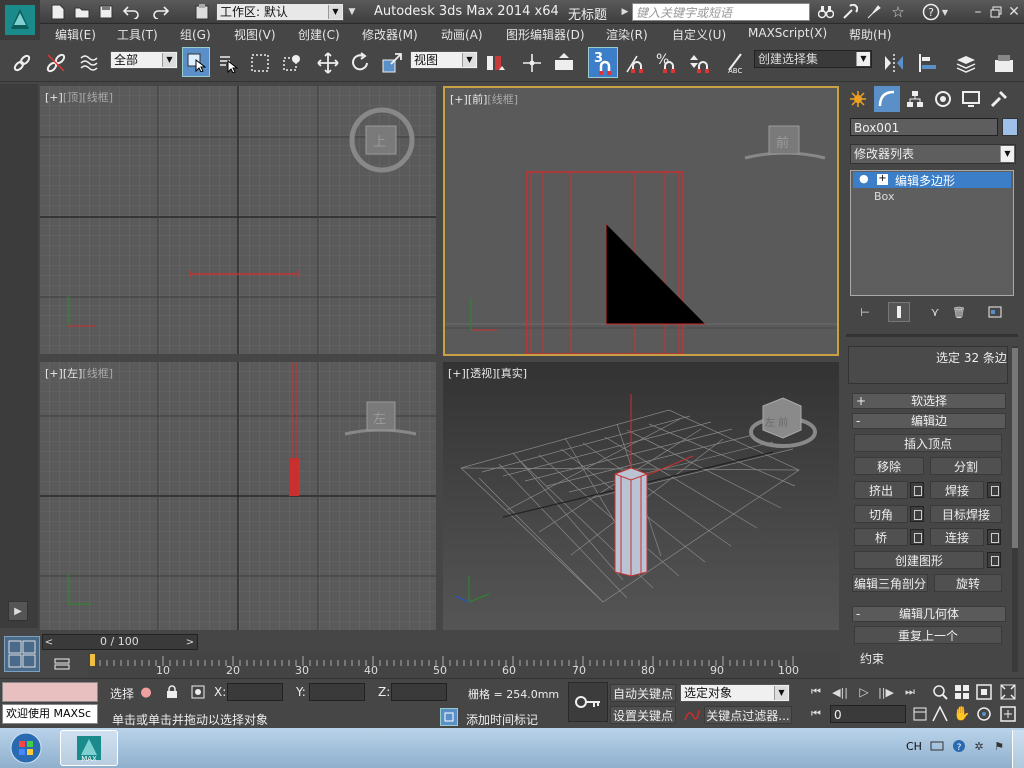 The width and height of the screenshot is (1024, 768). Describe the element at coordinates (928, 63) in the screenshot. I see `align-icon` at that location.